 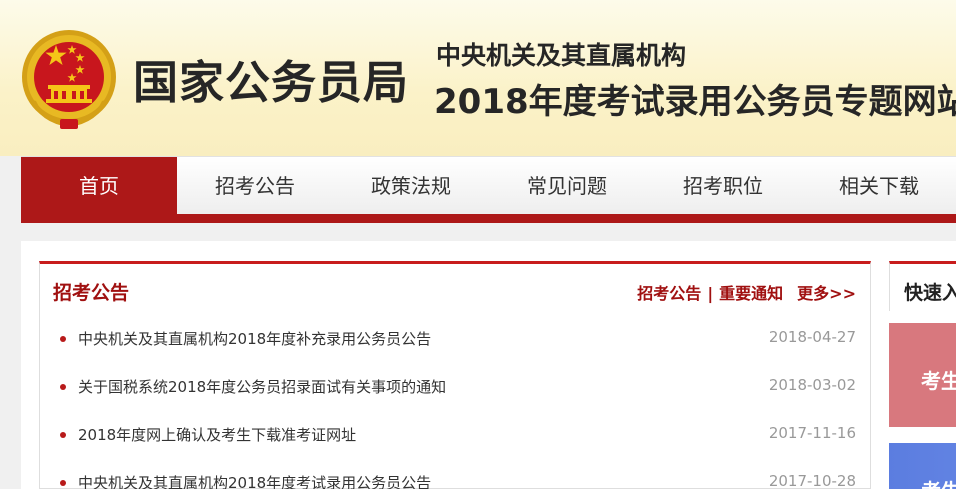 I want to click on list-item: 中央机关及其直属机构2018年度补充录用公务员公告 2018-04-27, so click(x=455, y=340).